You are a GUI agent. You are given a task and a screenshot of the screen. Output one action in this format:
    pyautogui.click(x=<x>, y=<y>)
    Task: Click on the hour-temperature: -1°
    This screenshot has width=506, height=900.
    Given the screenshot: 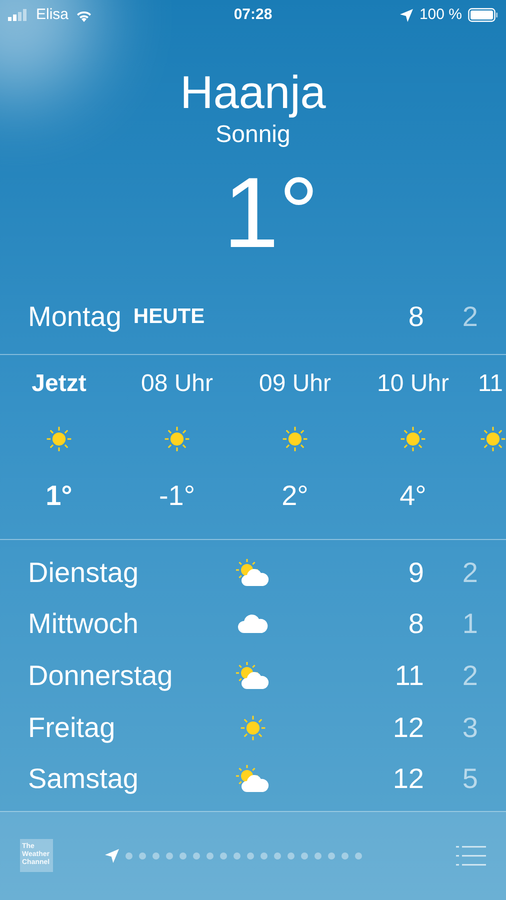 What is the action you would take?
    pyautogui.click(x=177, y=496)
    